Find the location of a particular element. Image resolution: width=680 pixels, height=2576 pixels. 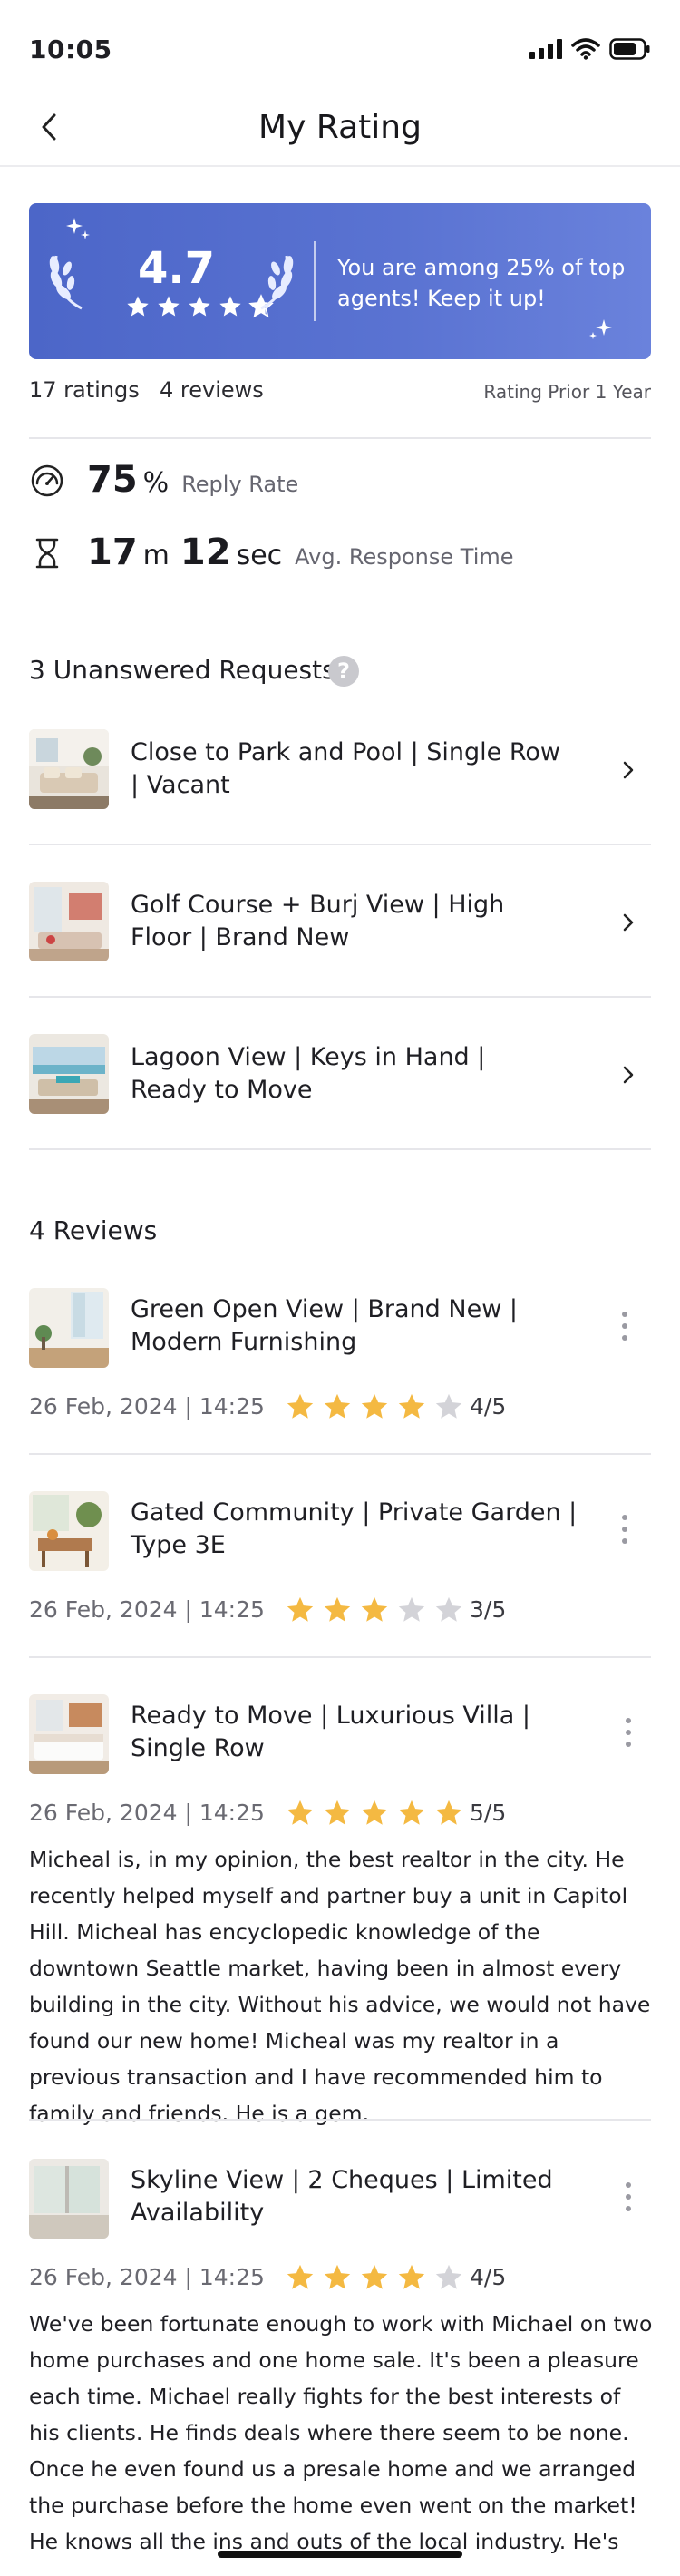

page-title: My Rating is located at coordinates (340, 127).